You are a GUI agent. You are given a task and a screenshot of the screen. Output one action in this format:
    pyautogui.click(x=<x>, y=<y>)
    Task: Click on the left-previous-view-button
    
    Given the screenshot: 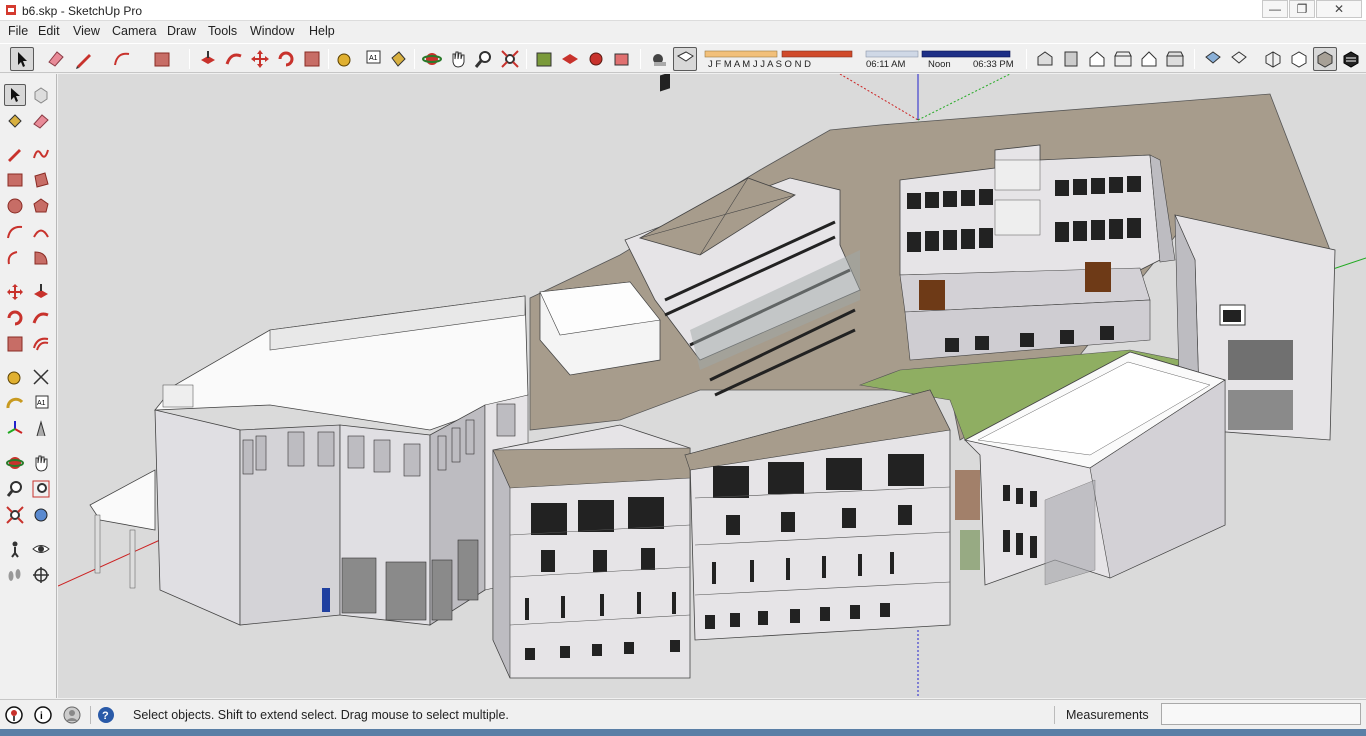 What is the action you would take?
    pyautogui.click(x=41, y=515)
    